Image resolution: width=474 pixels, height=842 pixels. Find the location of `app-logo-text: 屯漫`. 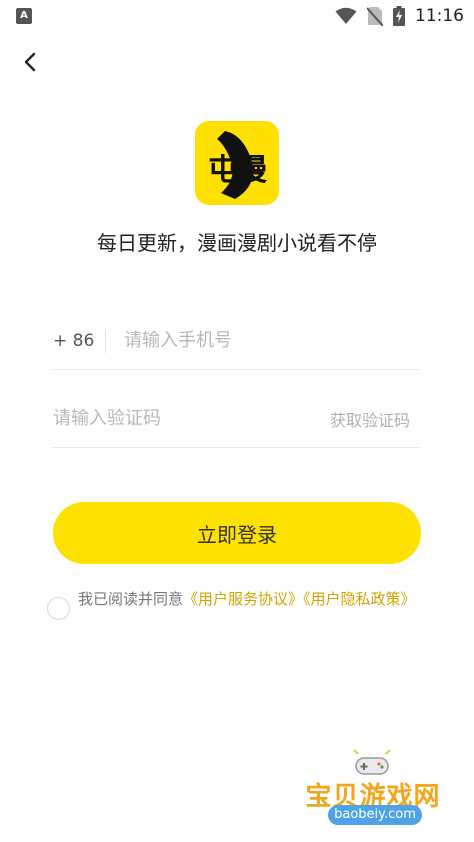

app-logo-text: 屯漫 is located at coordinates (237, 170).